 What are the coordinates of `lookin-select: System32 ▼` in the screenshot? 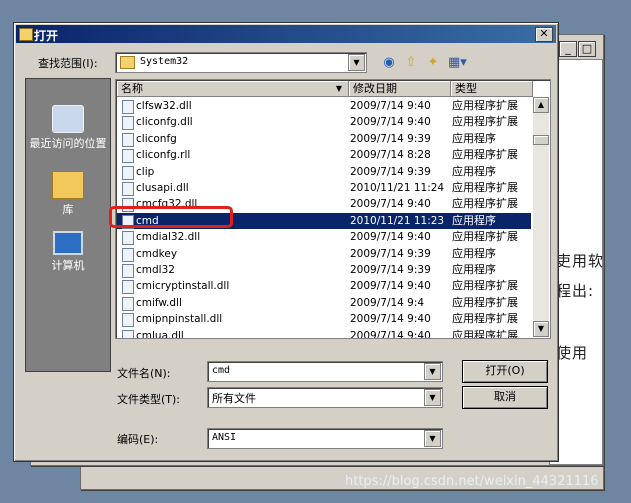 It's located at (241, 62).